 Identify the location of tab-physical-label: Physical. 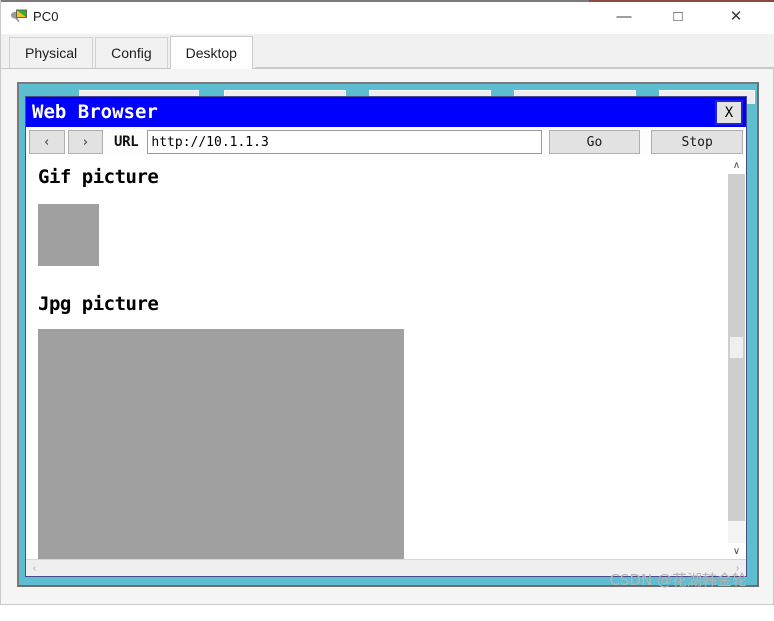
(51, 53).